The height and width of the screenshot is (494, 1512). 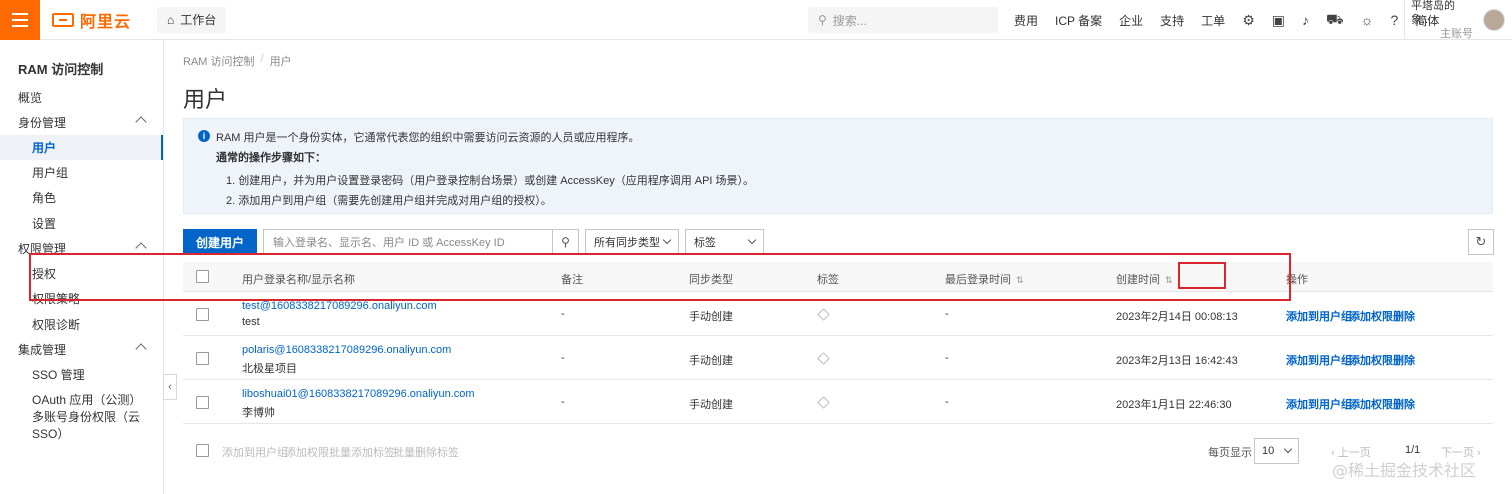 I want to click on column-header-name: 用户登录名称/显示名称, so click(x=299, y=280).